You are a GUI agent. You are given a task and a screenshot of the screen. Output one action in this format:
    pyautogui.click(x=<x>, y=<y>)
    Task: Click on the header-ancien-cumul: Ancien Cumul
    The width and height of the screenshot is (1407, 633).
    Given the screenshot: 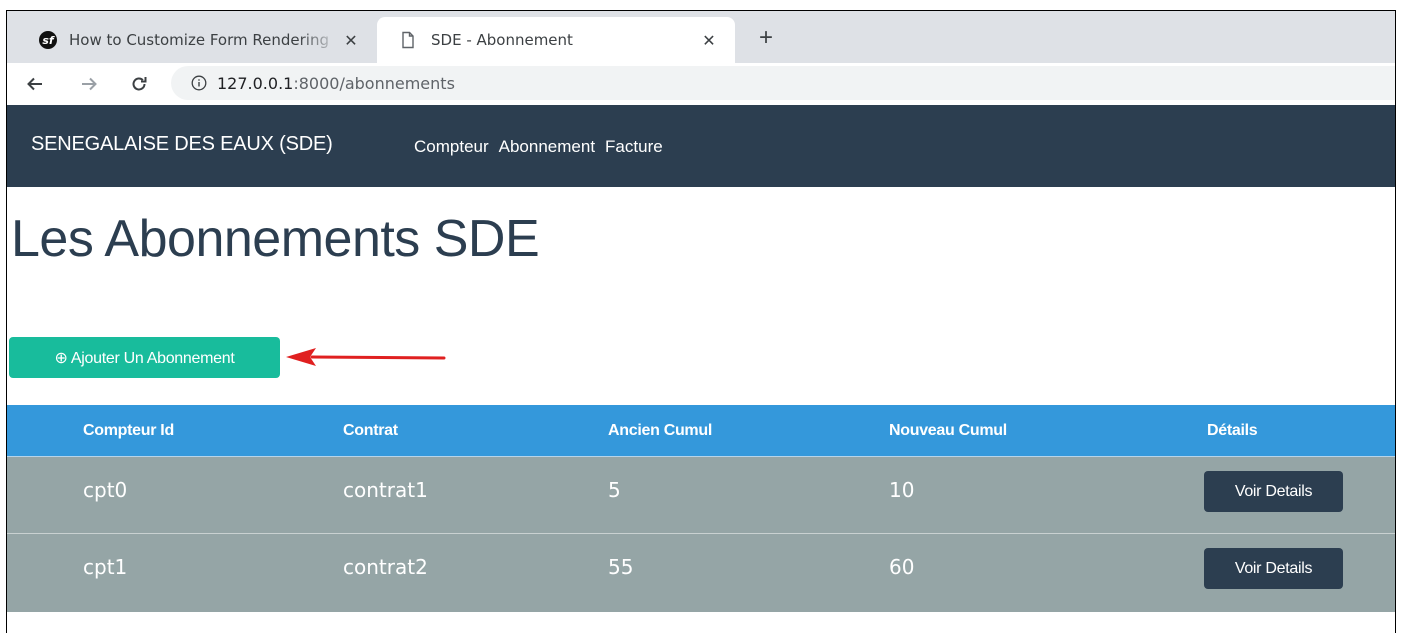 What is the action you would take?
    pyautogui.click(x=660, y=430)
    